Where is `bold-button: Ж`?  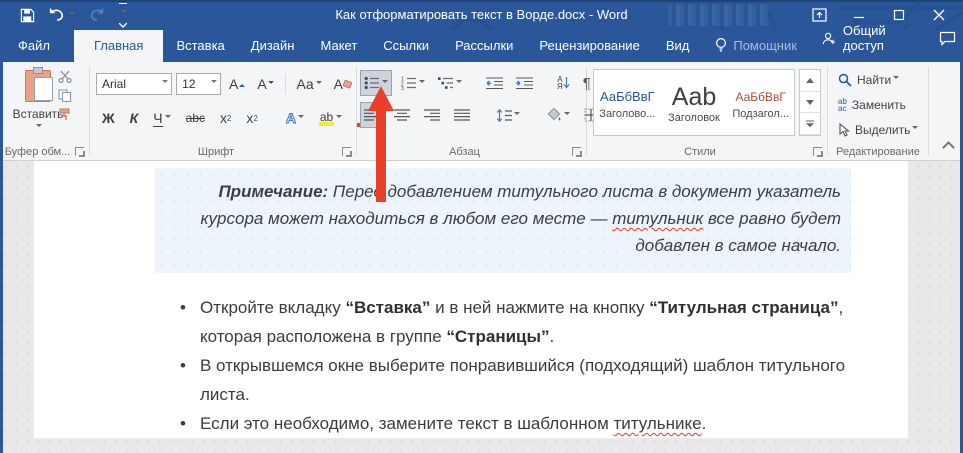
bold-button: Ж is located at coordinates (108, 118).